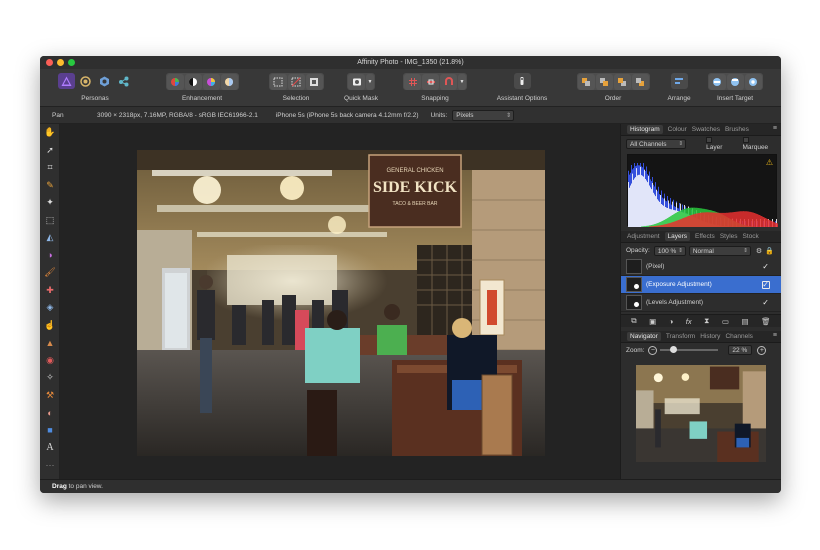 This screenshot has width=820, height=550. Describe the element at coordinates (729, 236) in the screenshot. I see `tab-styles: Styles` at that location.